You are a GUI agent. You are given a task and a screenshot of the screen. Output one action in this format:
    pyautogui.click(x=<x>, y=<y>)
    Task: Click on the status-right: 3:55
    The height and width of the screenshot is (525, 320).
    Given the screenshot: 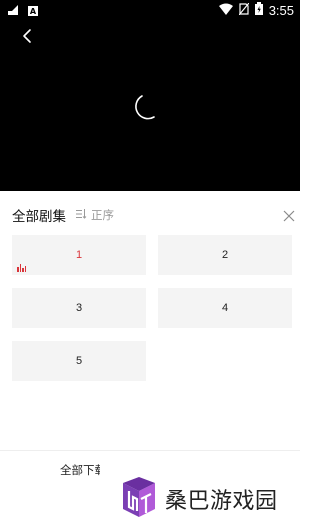 What is the action you would take?
    pyautogui.click(x=256, y=10)
    